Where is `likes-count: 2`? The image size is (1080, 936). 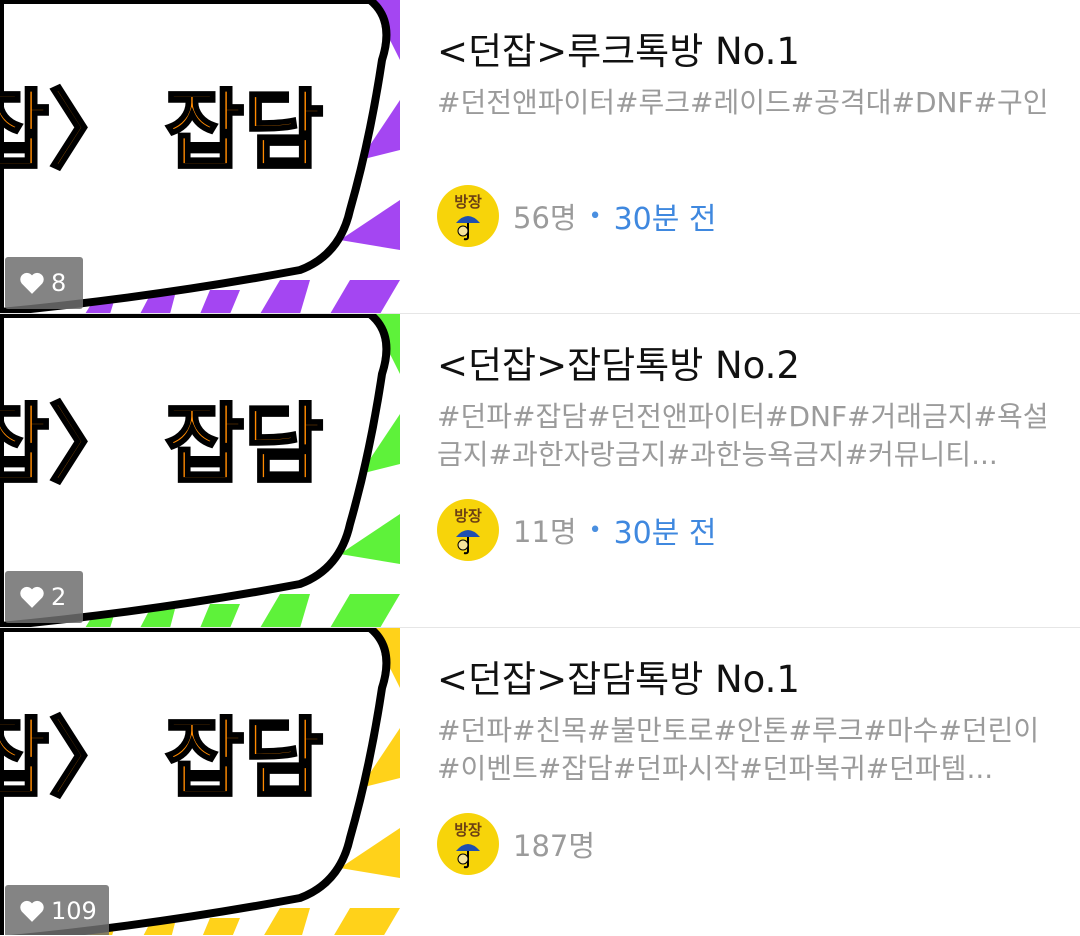 likes-count: 2 is located at coordinates (59, 597).